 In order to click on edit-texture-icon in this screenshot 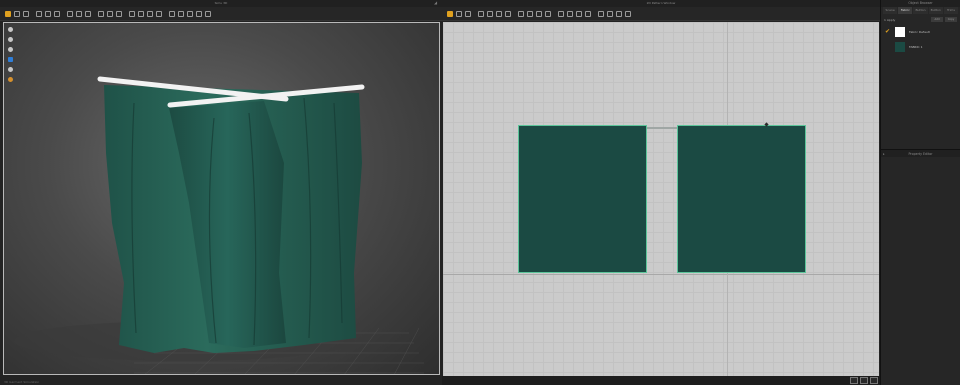, I will do `click(560, 13)`.